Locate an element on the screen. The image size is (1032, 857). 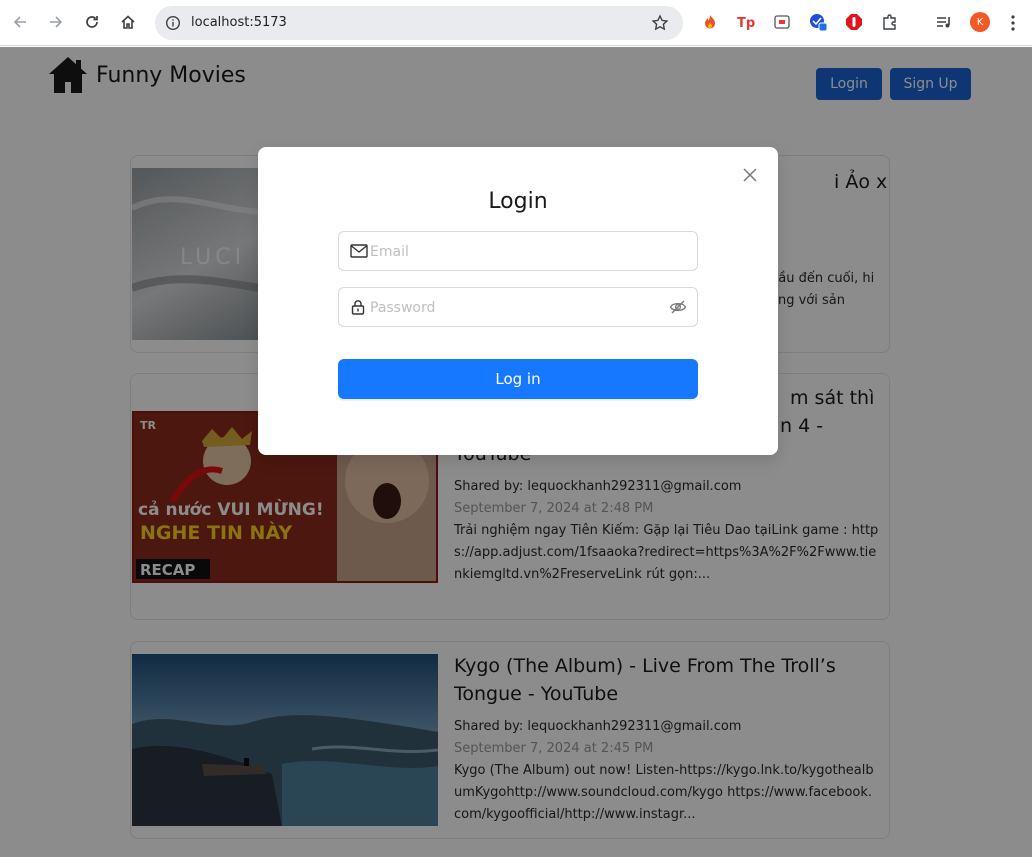
reload-icon is located at coordinates (92, 22).